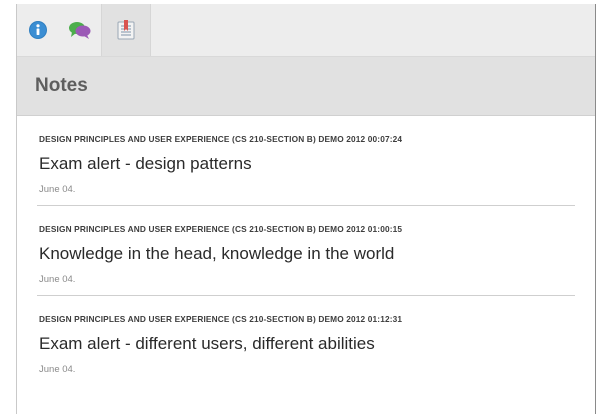  I want to click on notes-header: Notes, so click(306, 86).